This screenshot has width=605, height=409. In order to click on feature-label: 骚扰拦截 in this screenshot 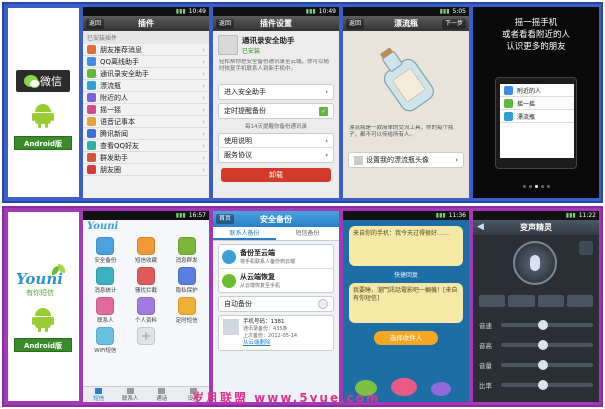, I will do `click(145, 291)`.